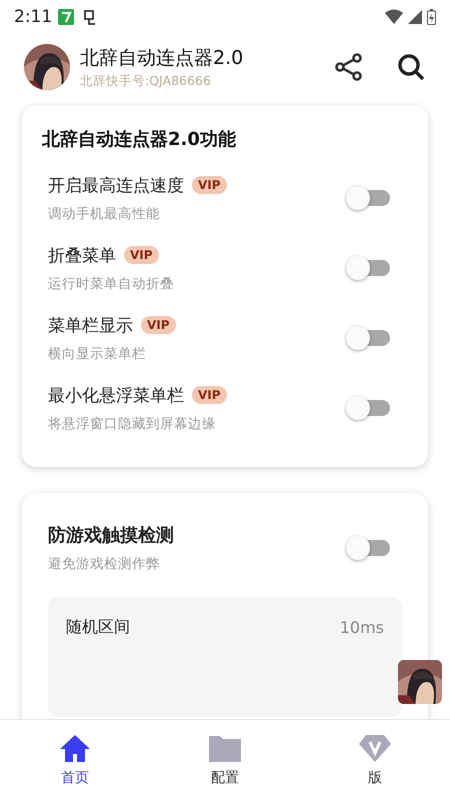 The image size is (450, 800). Describe the element at coordinates (411, 67) in the screenshot. I see `search-icon` at that location.